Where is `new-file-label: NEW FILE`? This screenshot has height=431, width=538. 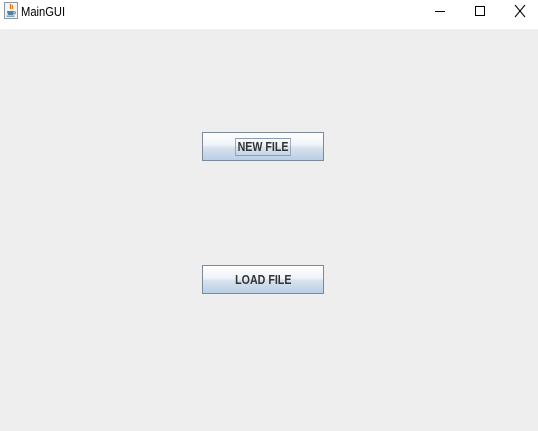 new-file-label: NEW FILE is located at coordinates (263, 146).